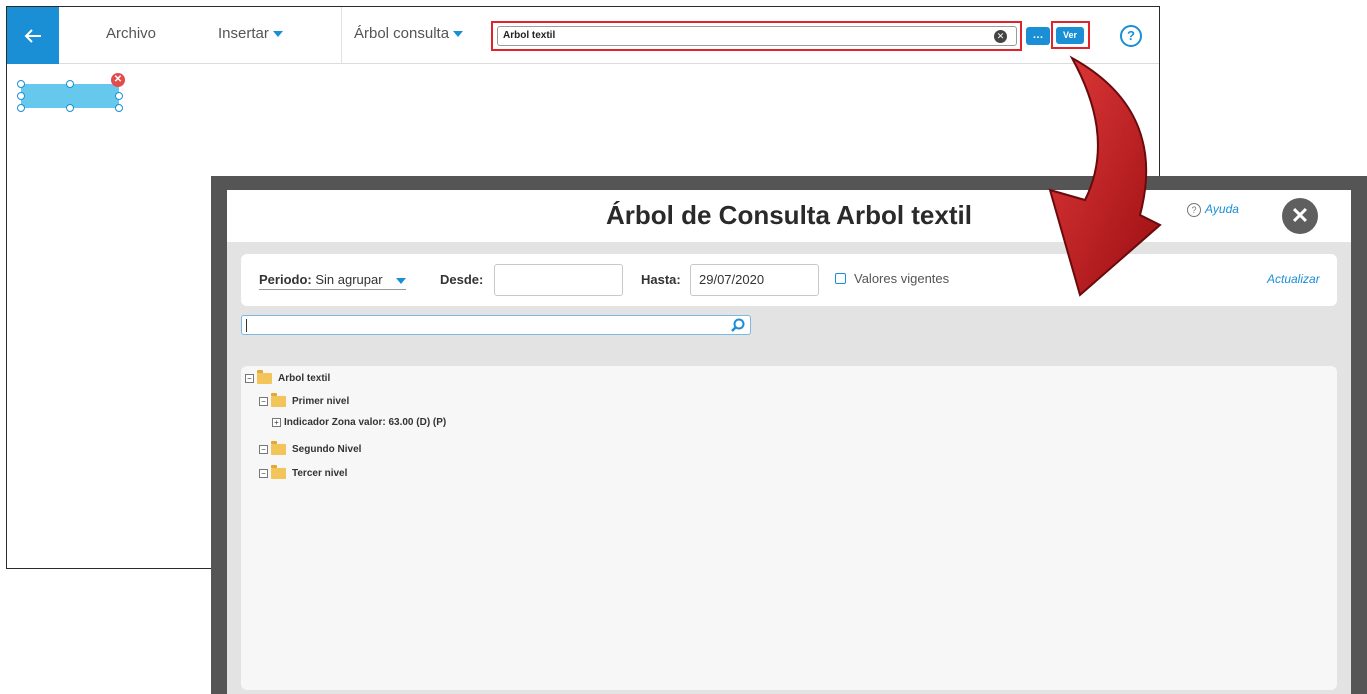 Image resolution: width=1367 pixels, height=694 pixels. Describe the element at coordinates (661, 279) in the screenshot. I see `hasta-label: Hasta:` at that location.